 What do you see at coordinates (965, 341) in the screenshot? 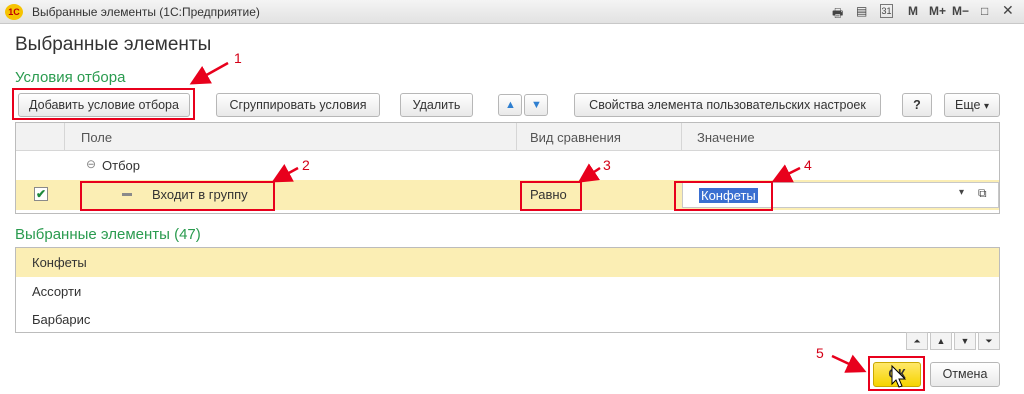
I see `scroll-down-button: ▼` at bounding box center [965, 341].